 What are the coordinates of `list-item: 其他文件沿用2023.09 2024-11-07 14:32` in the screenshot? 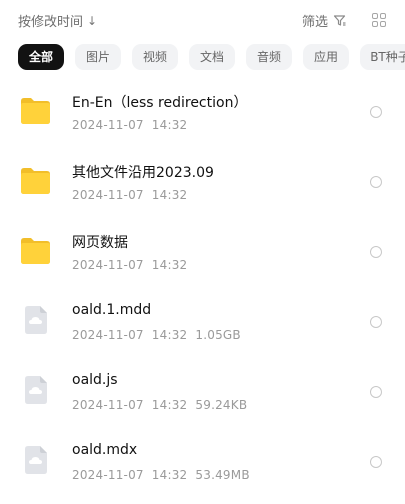 It's located at (202, 189).